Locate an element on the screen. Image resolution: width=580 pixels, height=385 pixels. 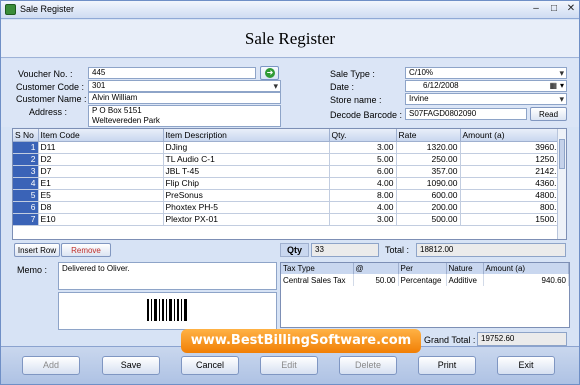
items-scrollbar is located at coordinates (561, 184).